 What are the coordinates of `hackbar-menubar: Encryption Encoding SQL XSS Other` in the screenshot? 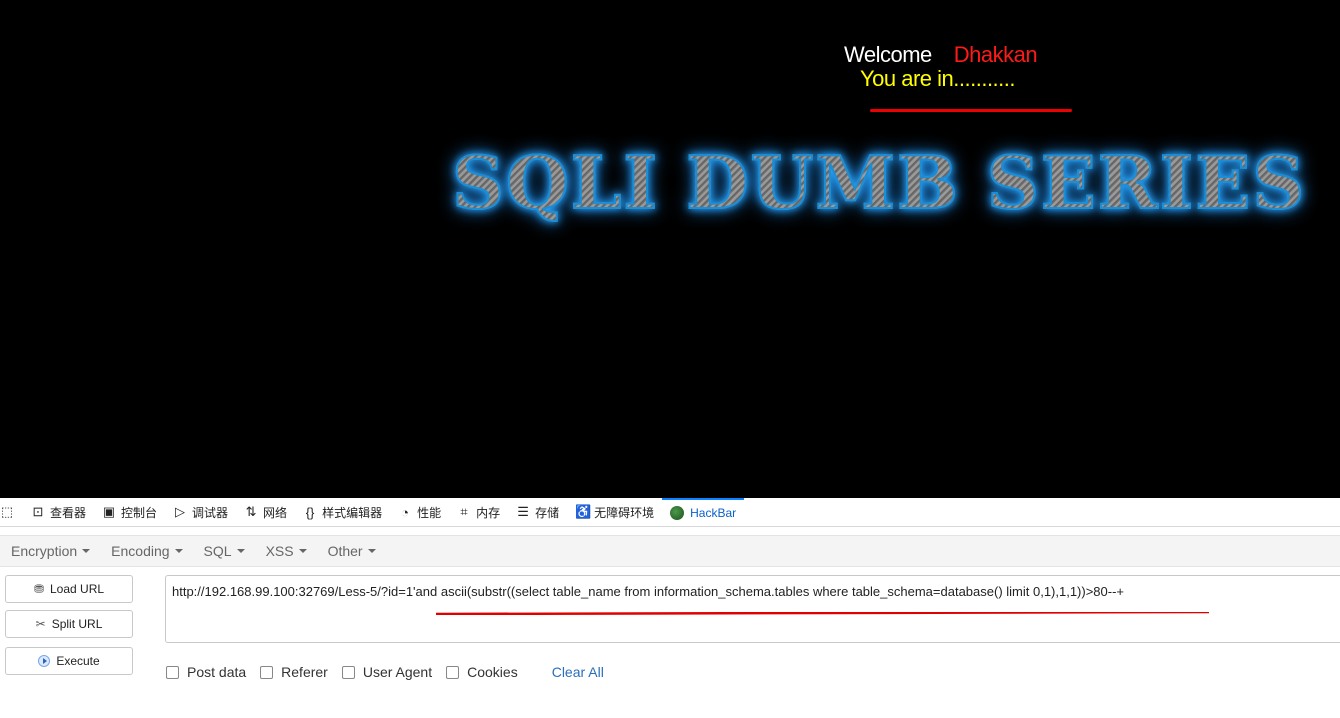 It's located at (670, 551).